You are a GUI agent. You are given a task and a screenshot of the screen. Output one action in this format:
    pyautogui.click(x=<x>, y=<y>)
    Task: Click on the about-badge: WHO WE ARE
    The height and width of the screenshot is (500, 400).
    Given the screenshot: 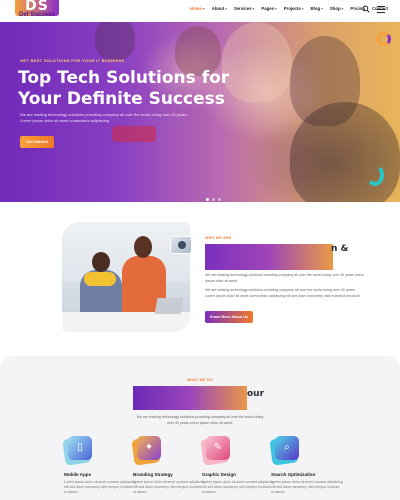 What is the action you would take?
    pyautogui.click(x=218, y=238)
    